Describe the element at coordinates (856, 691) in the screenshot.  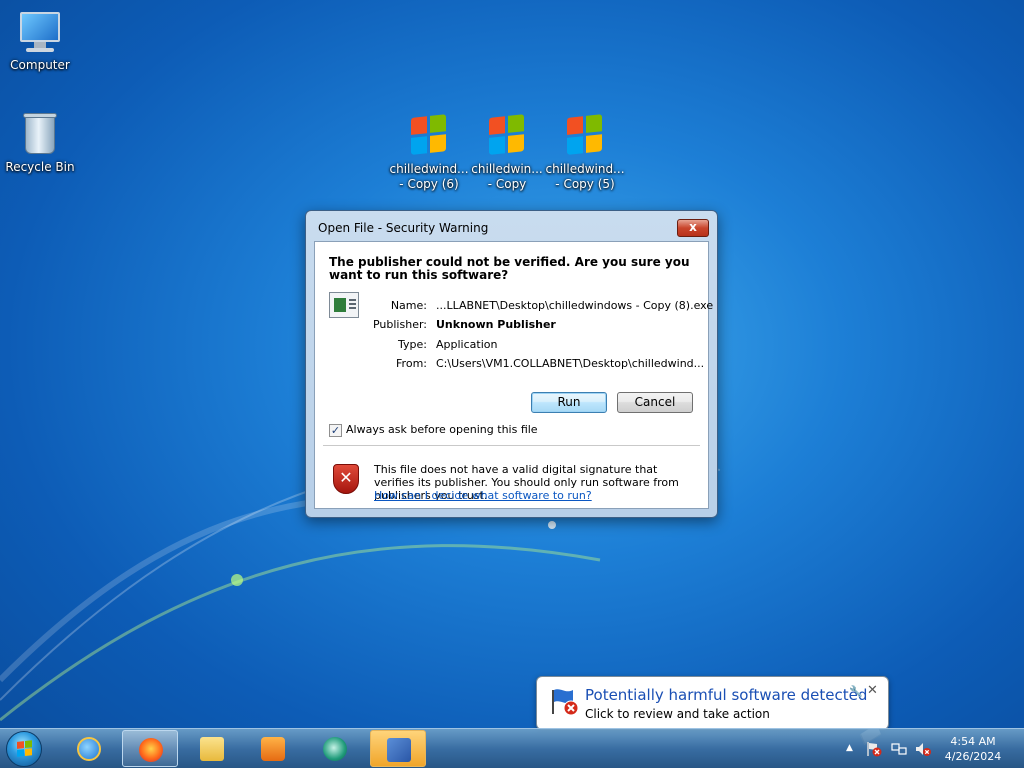
I see `wrench-icon: 🔧` at that location.